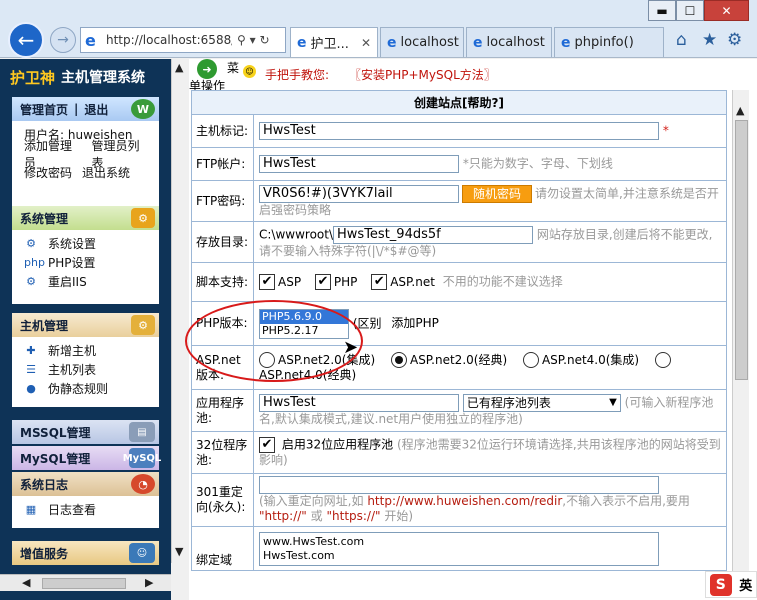  I want to click on aspnet40-integrated-radio, so click(530, 360).